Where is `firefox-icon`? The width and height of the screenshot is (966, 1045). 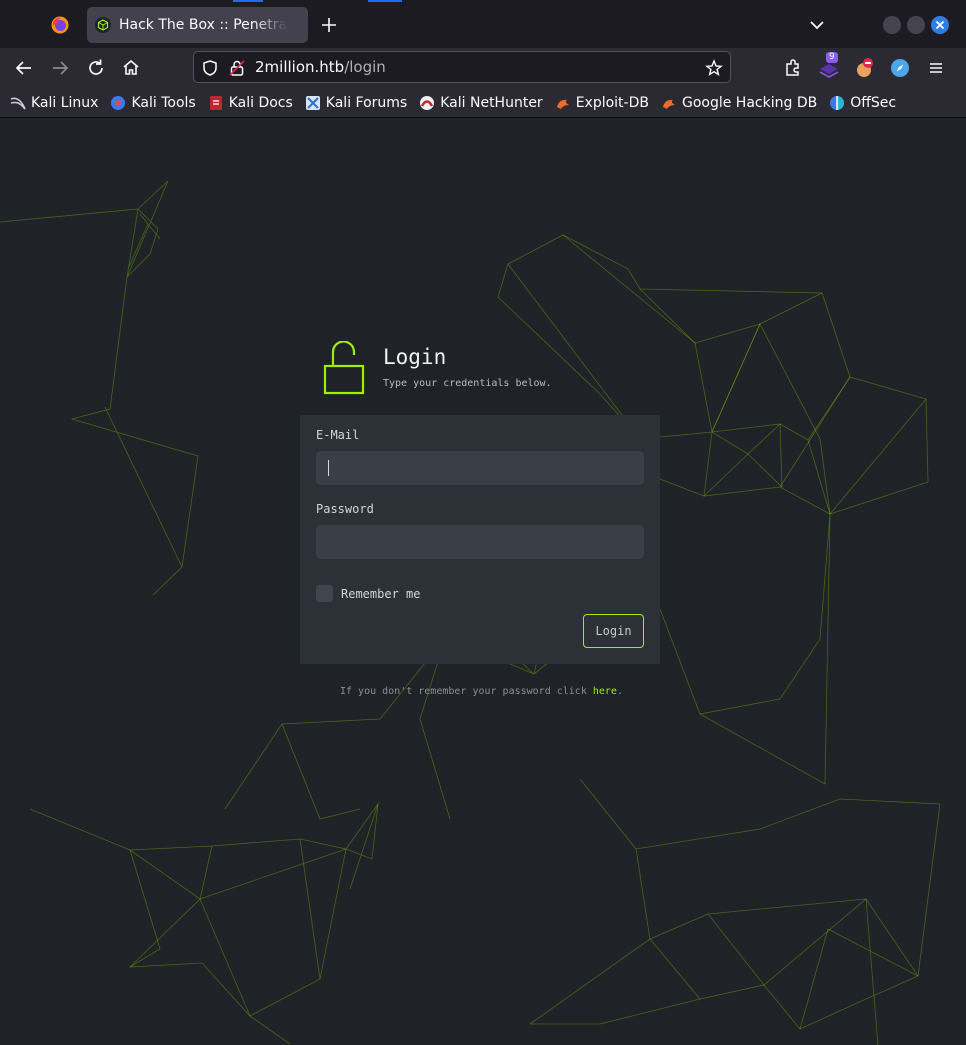
firefox-icon is located at coordinates (60, 25).